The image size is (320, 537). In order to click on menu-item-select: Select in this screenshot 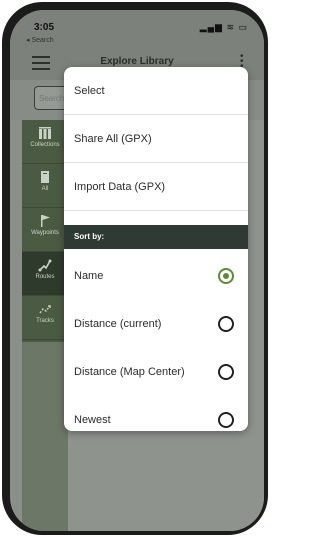, I will do `click(156, 91)`.